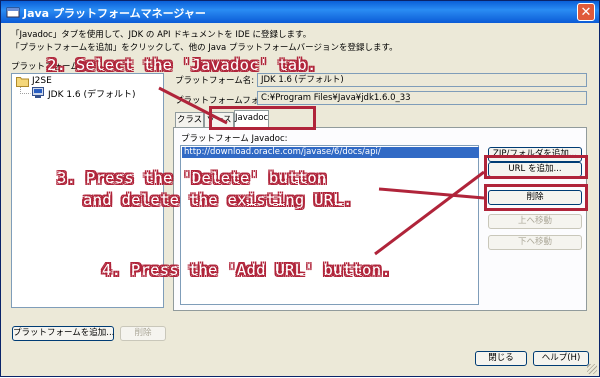 This screenshot has width=600, height=378. I want to click on arrow-step4, so click(429, 213).